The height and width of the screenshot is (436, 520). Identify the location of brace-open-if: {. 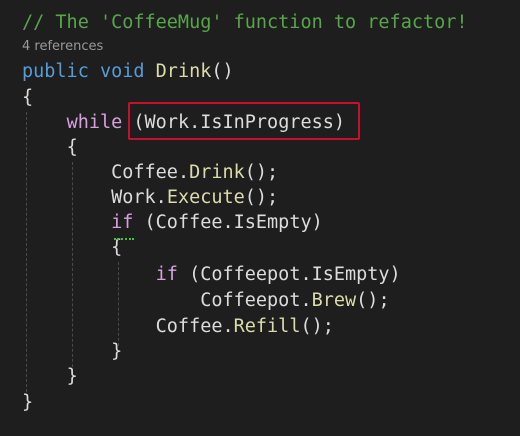
(117, 247).